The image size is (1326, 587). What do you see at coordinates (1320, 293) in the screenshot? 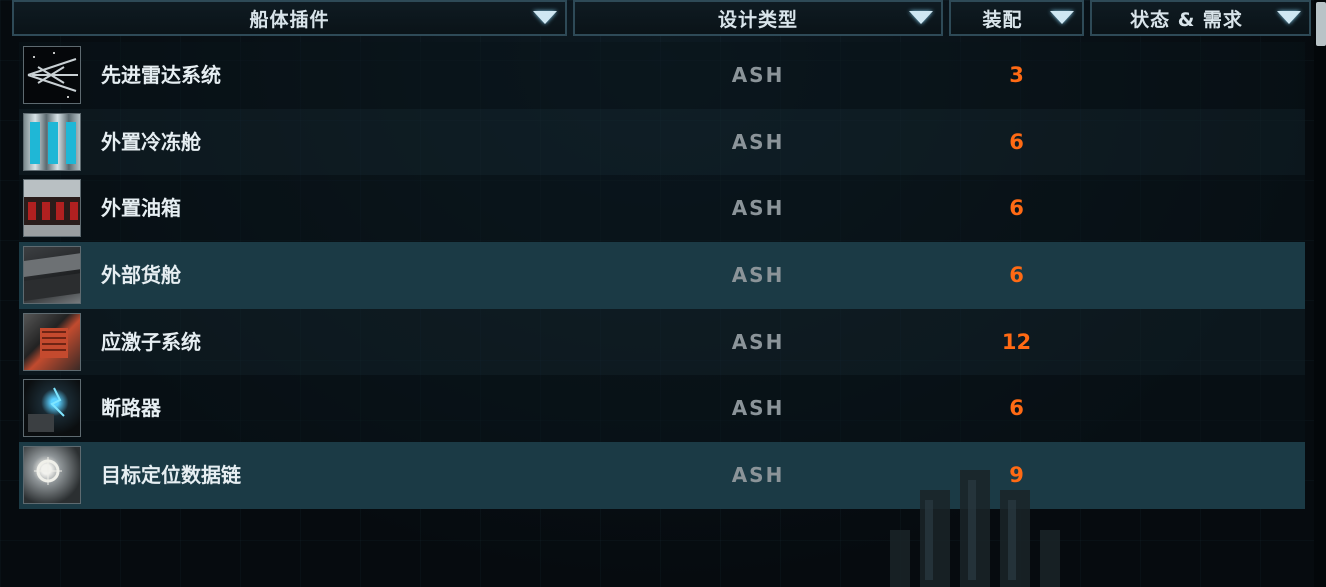
I see `scrollbar` at bounding box center [1320, 293].